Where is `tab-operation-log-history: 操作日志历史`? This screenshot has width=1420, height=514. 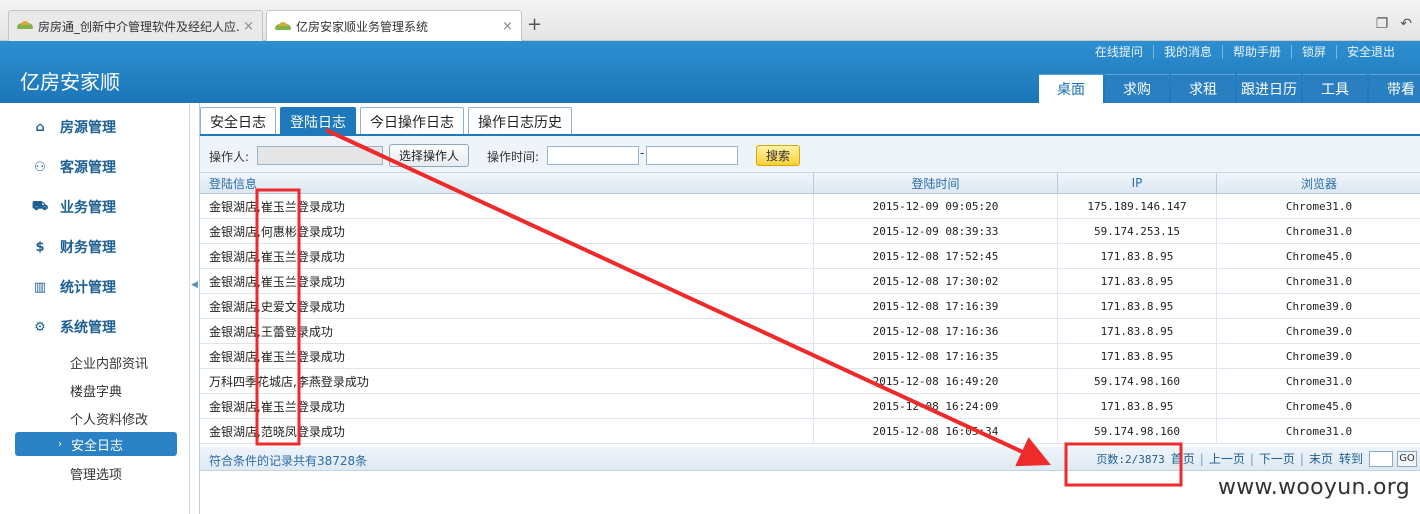 tab-operation-log-history: 操作日志历史 is located at coordinates (520, 121).